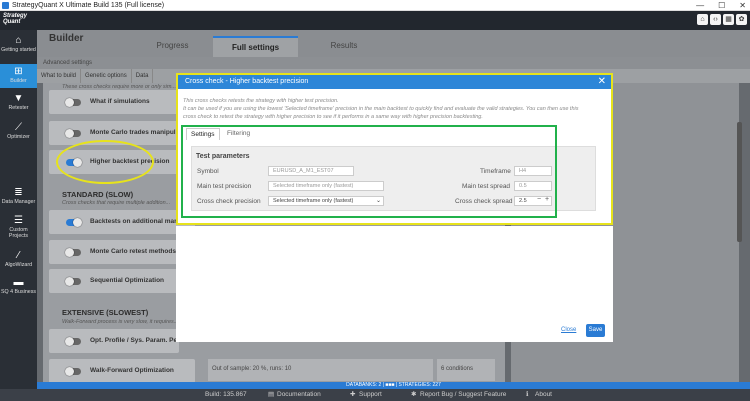 The height and width of the screenshot is (401, 750). Describe the element at coordinates (739, 182) in the screenshot. I see `scrollbar` at that location.